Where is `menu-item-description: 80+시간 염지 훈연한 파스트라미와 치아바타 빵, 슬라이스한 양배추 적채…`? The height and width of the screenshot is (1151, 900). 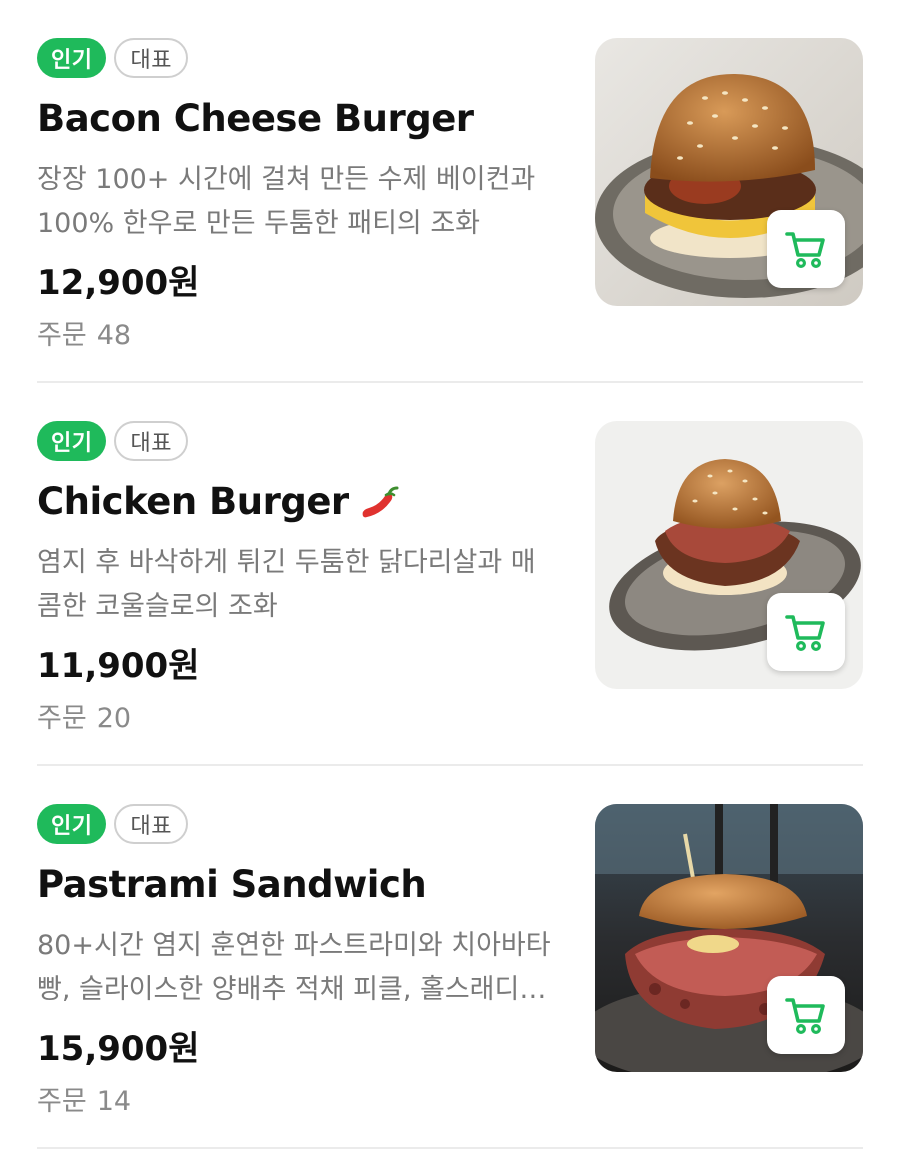
menu-item-description: 80+시간 염지 훈연한 파스트라미와 치아바타 빵, 슬라이스한 양배추 적채… is located at coordinates (294, 967).